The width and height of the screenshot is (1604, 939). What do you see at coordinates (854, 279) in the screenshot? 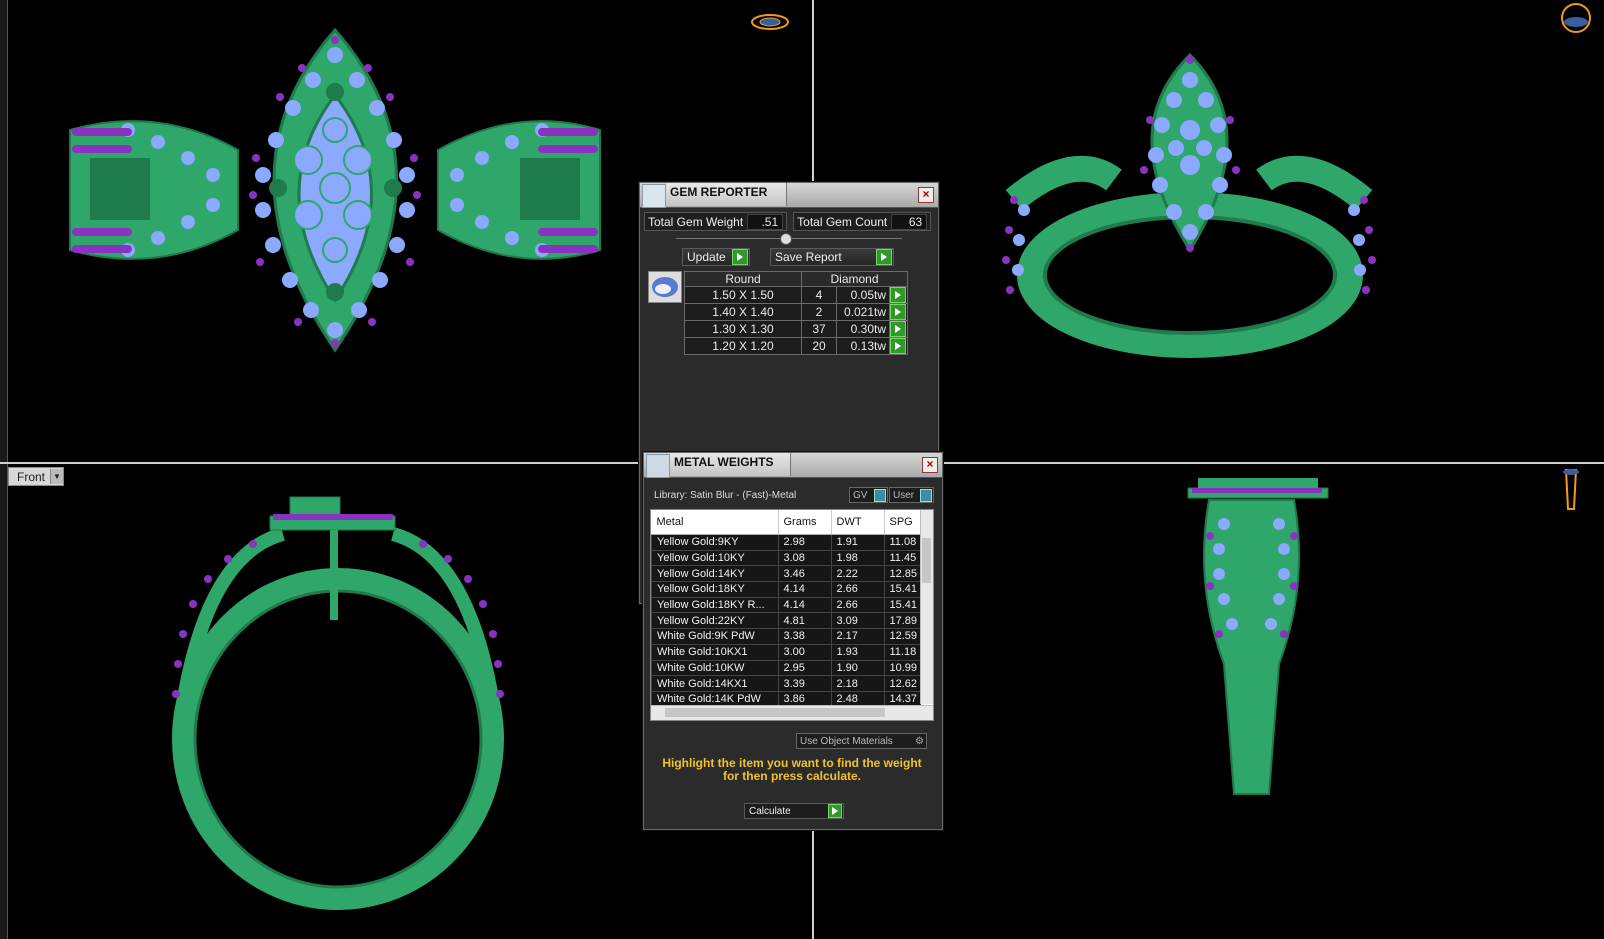
I see `gem-type-header: Diamond` at bounding box center [854, 279].